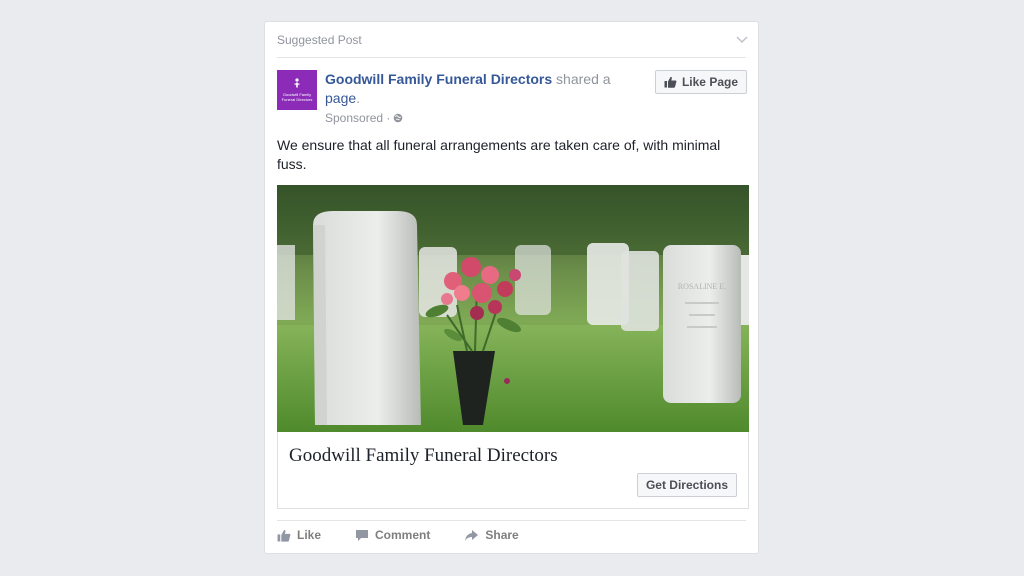 The height and width of the screenshot is (576, 1024). What do you see at coordinates (709, 82) in the screenshot?
I see `like-page-label: Like Page` at bounding box center [709, 82].